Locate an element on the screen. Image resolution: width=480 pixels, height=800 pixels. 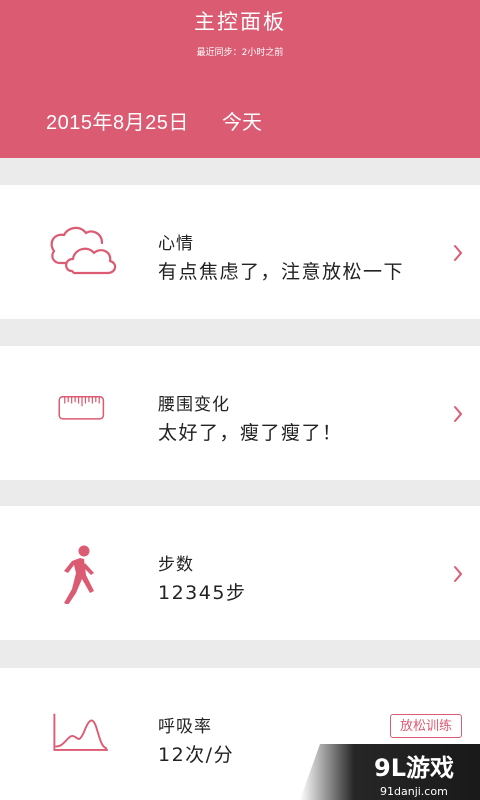
today-label: 今天 is located at coordinates (242, 120).